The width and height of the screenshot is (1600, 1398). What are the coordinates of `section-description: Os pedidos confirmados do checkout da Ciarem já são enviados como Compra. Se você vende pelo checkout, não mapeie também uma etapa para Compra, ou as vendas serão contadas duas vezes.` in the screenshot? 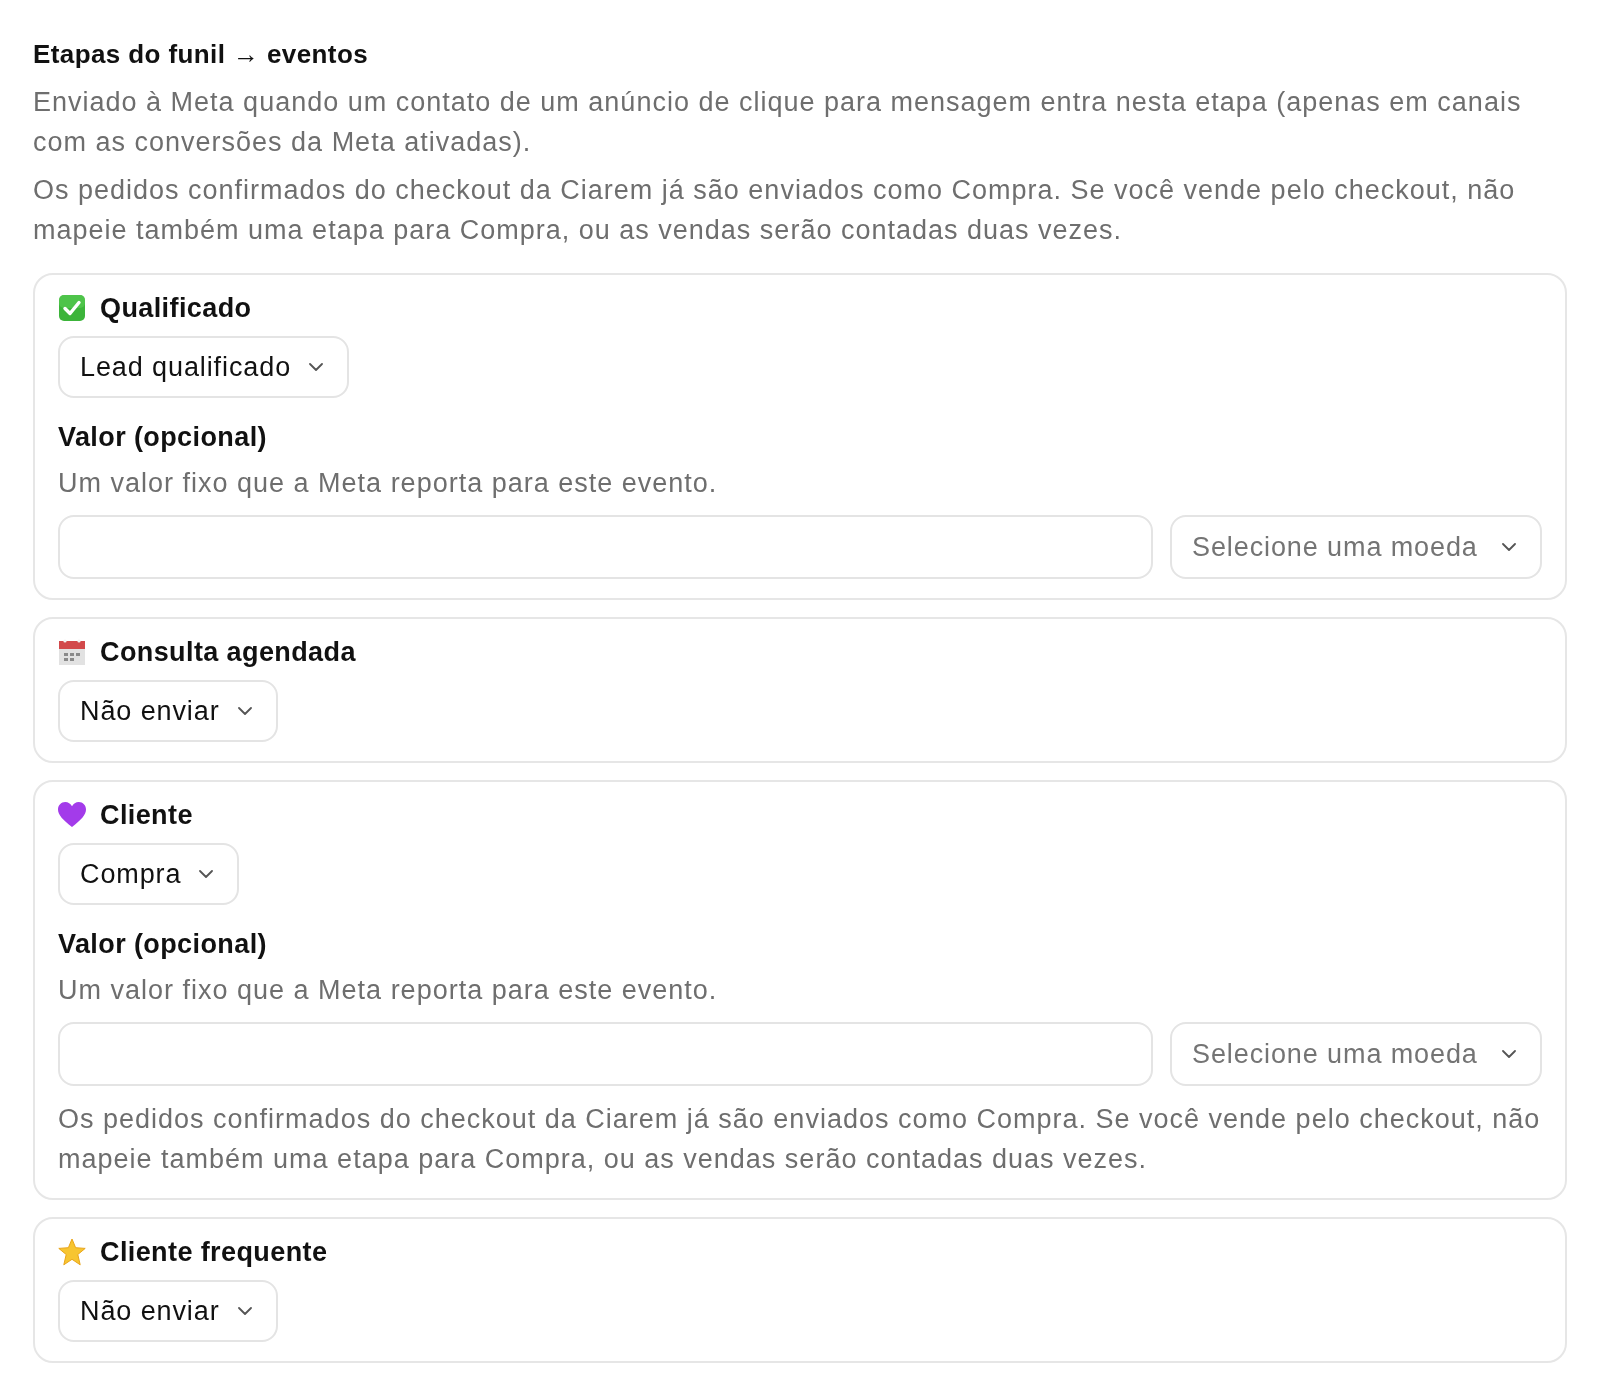 It's located at (775, 210).